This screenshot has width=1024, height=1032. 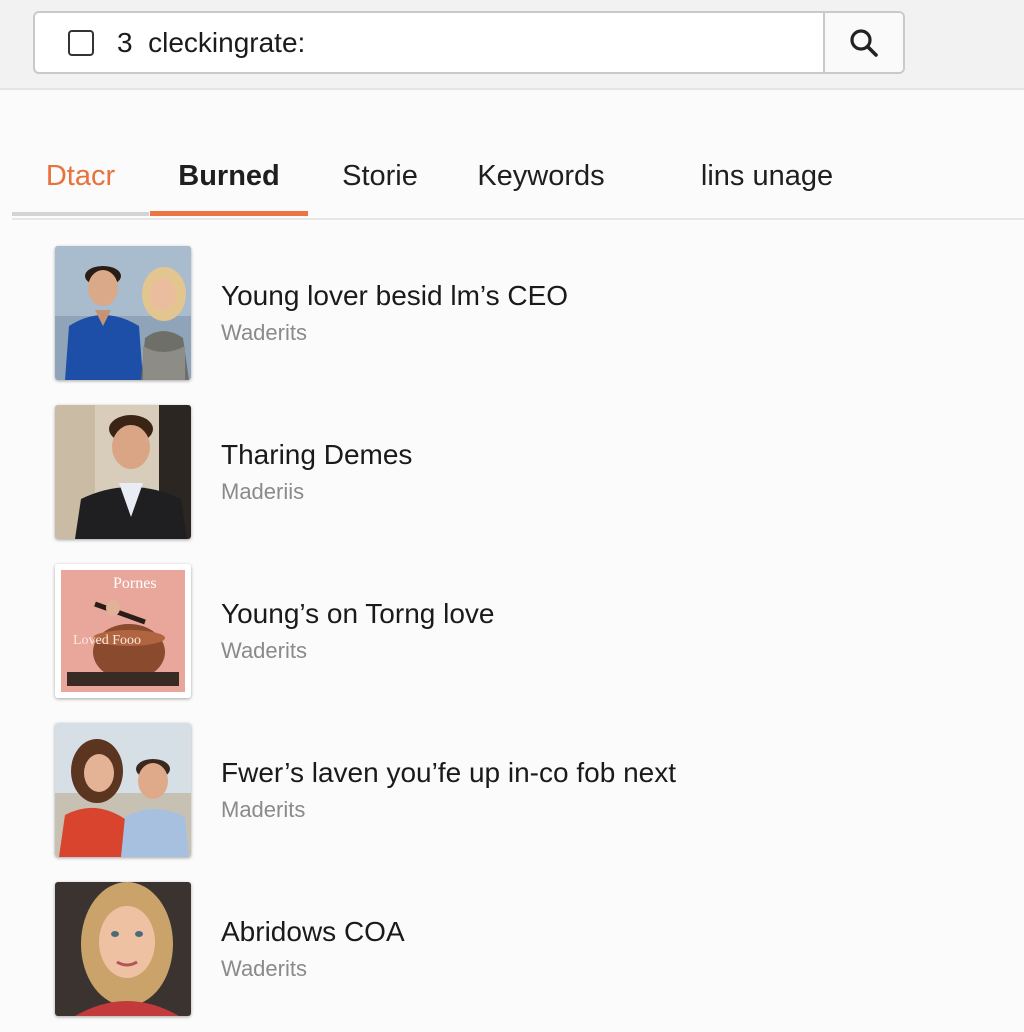 I want to click on top-bar, so click(x=512, y=45).